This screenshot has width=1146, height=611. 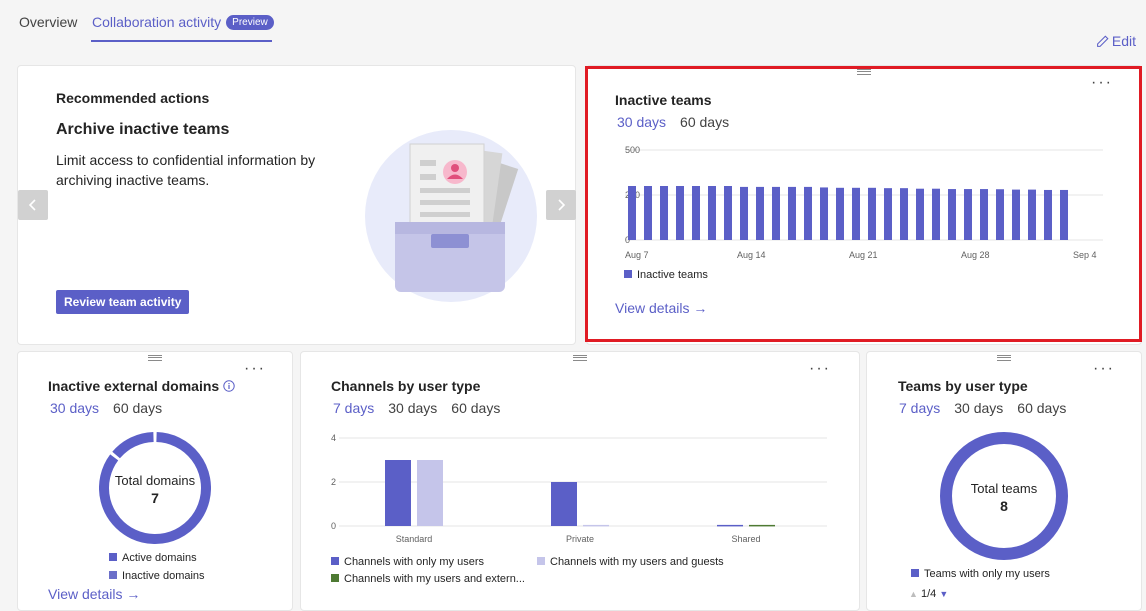 What do you see at coordinates (229, 386) in the screenshot?
I see `info-icon` at bounding box center [229, 386].